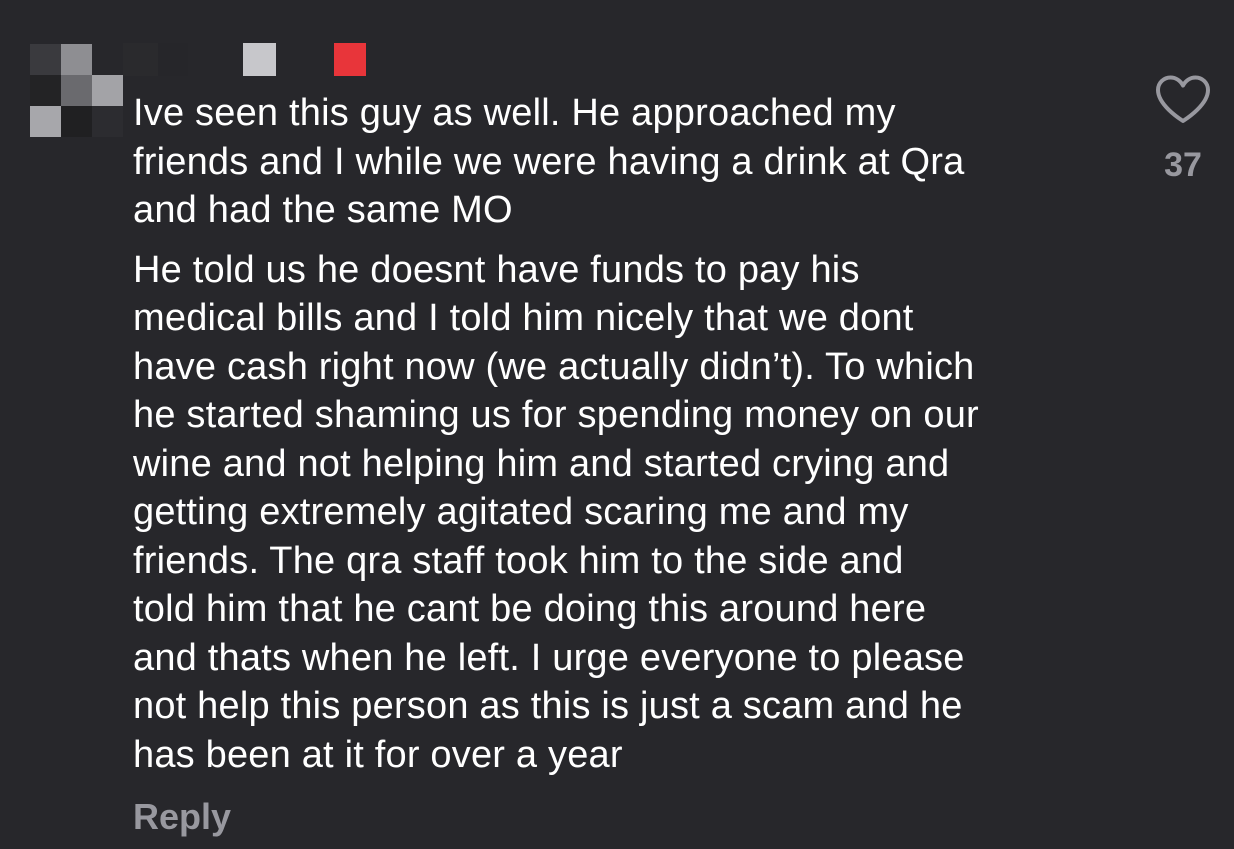  I want to click on username-redacted, so click(268, 59).